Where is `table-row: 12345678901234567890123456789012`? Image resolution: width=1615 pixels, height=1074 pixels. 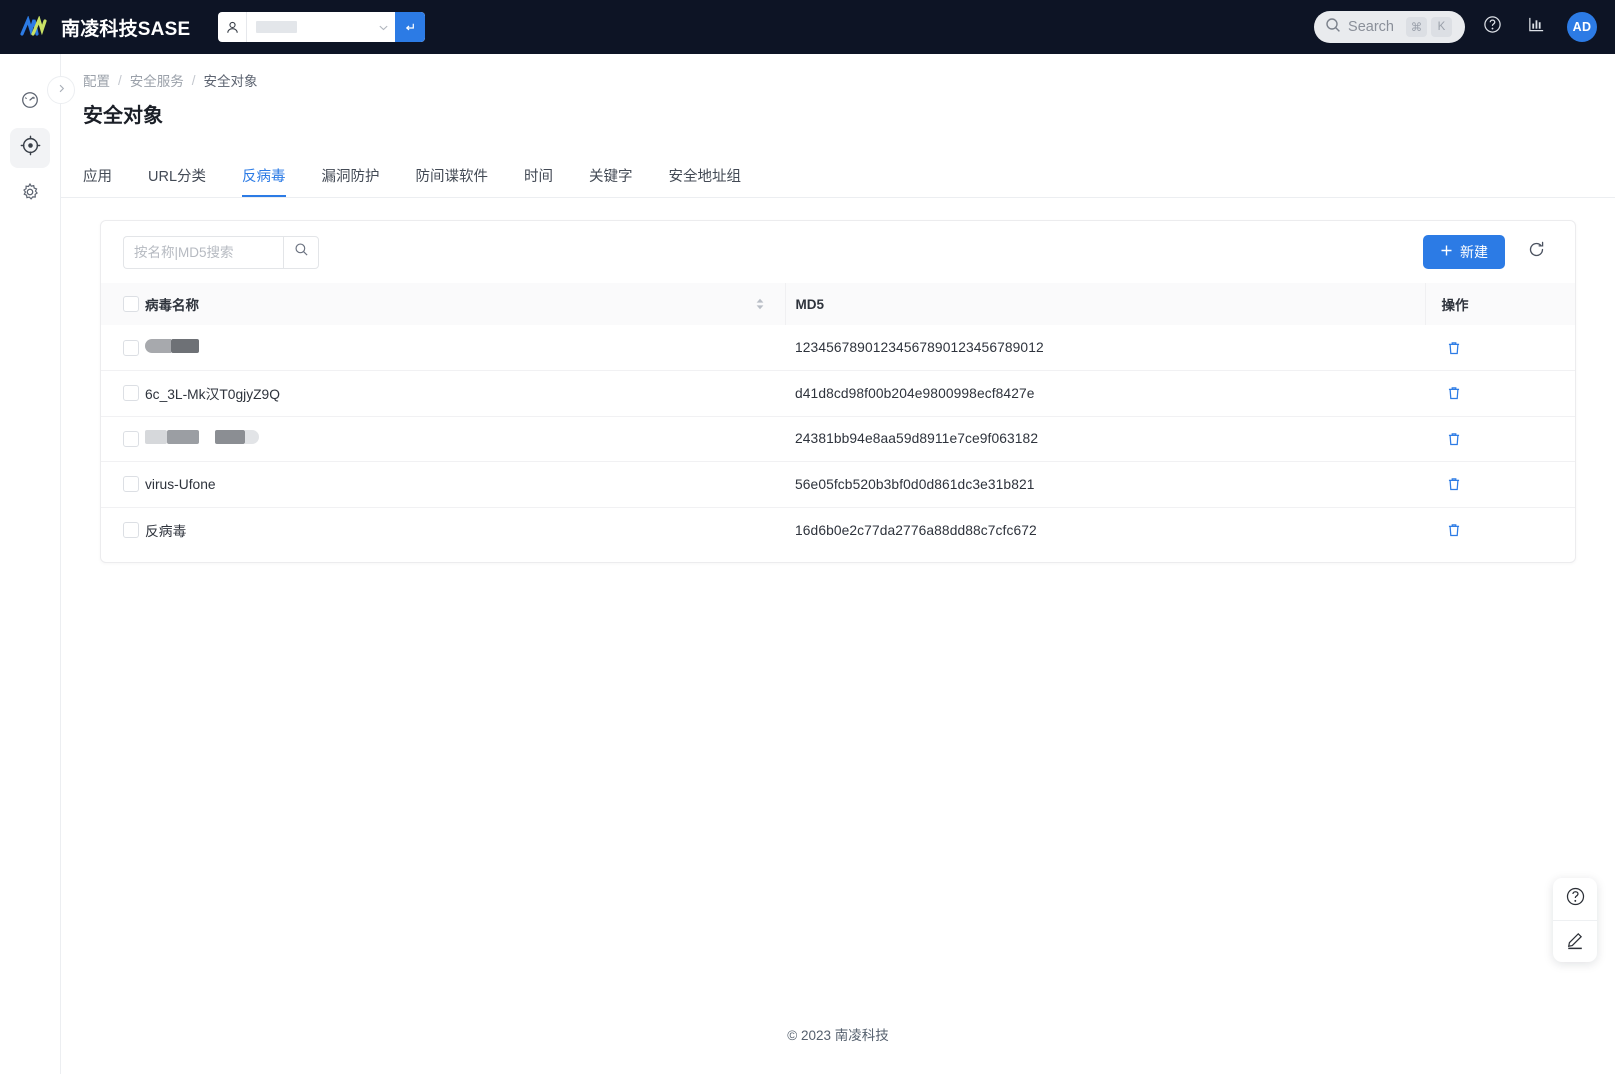 table-row: 12345678901234567890123456789012 is located at coordinates (838, 348).